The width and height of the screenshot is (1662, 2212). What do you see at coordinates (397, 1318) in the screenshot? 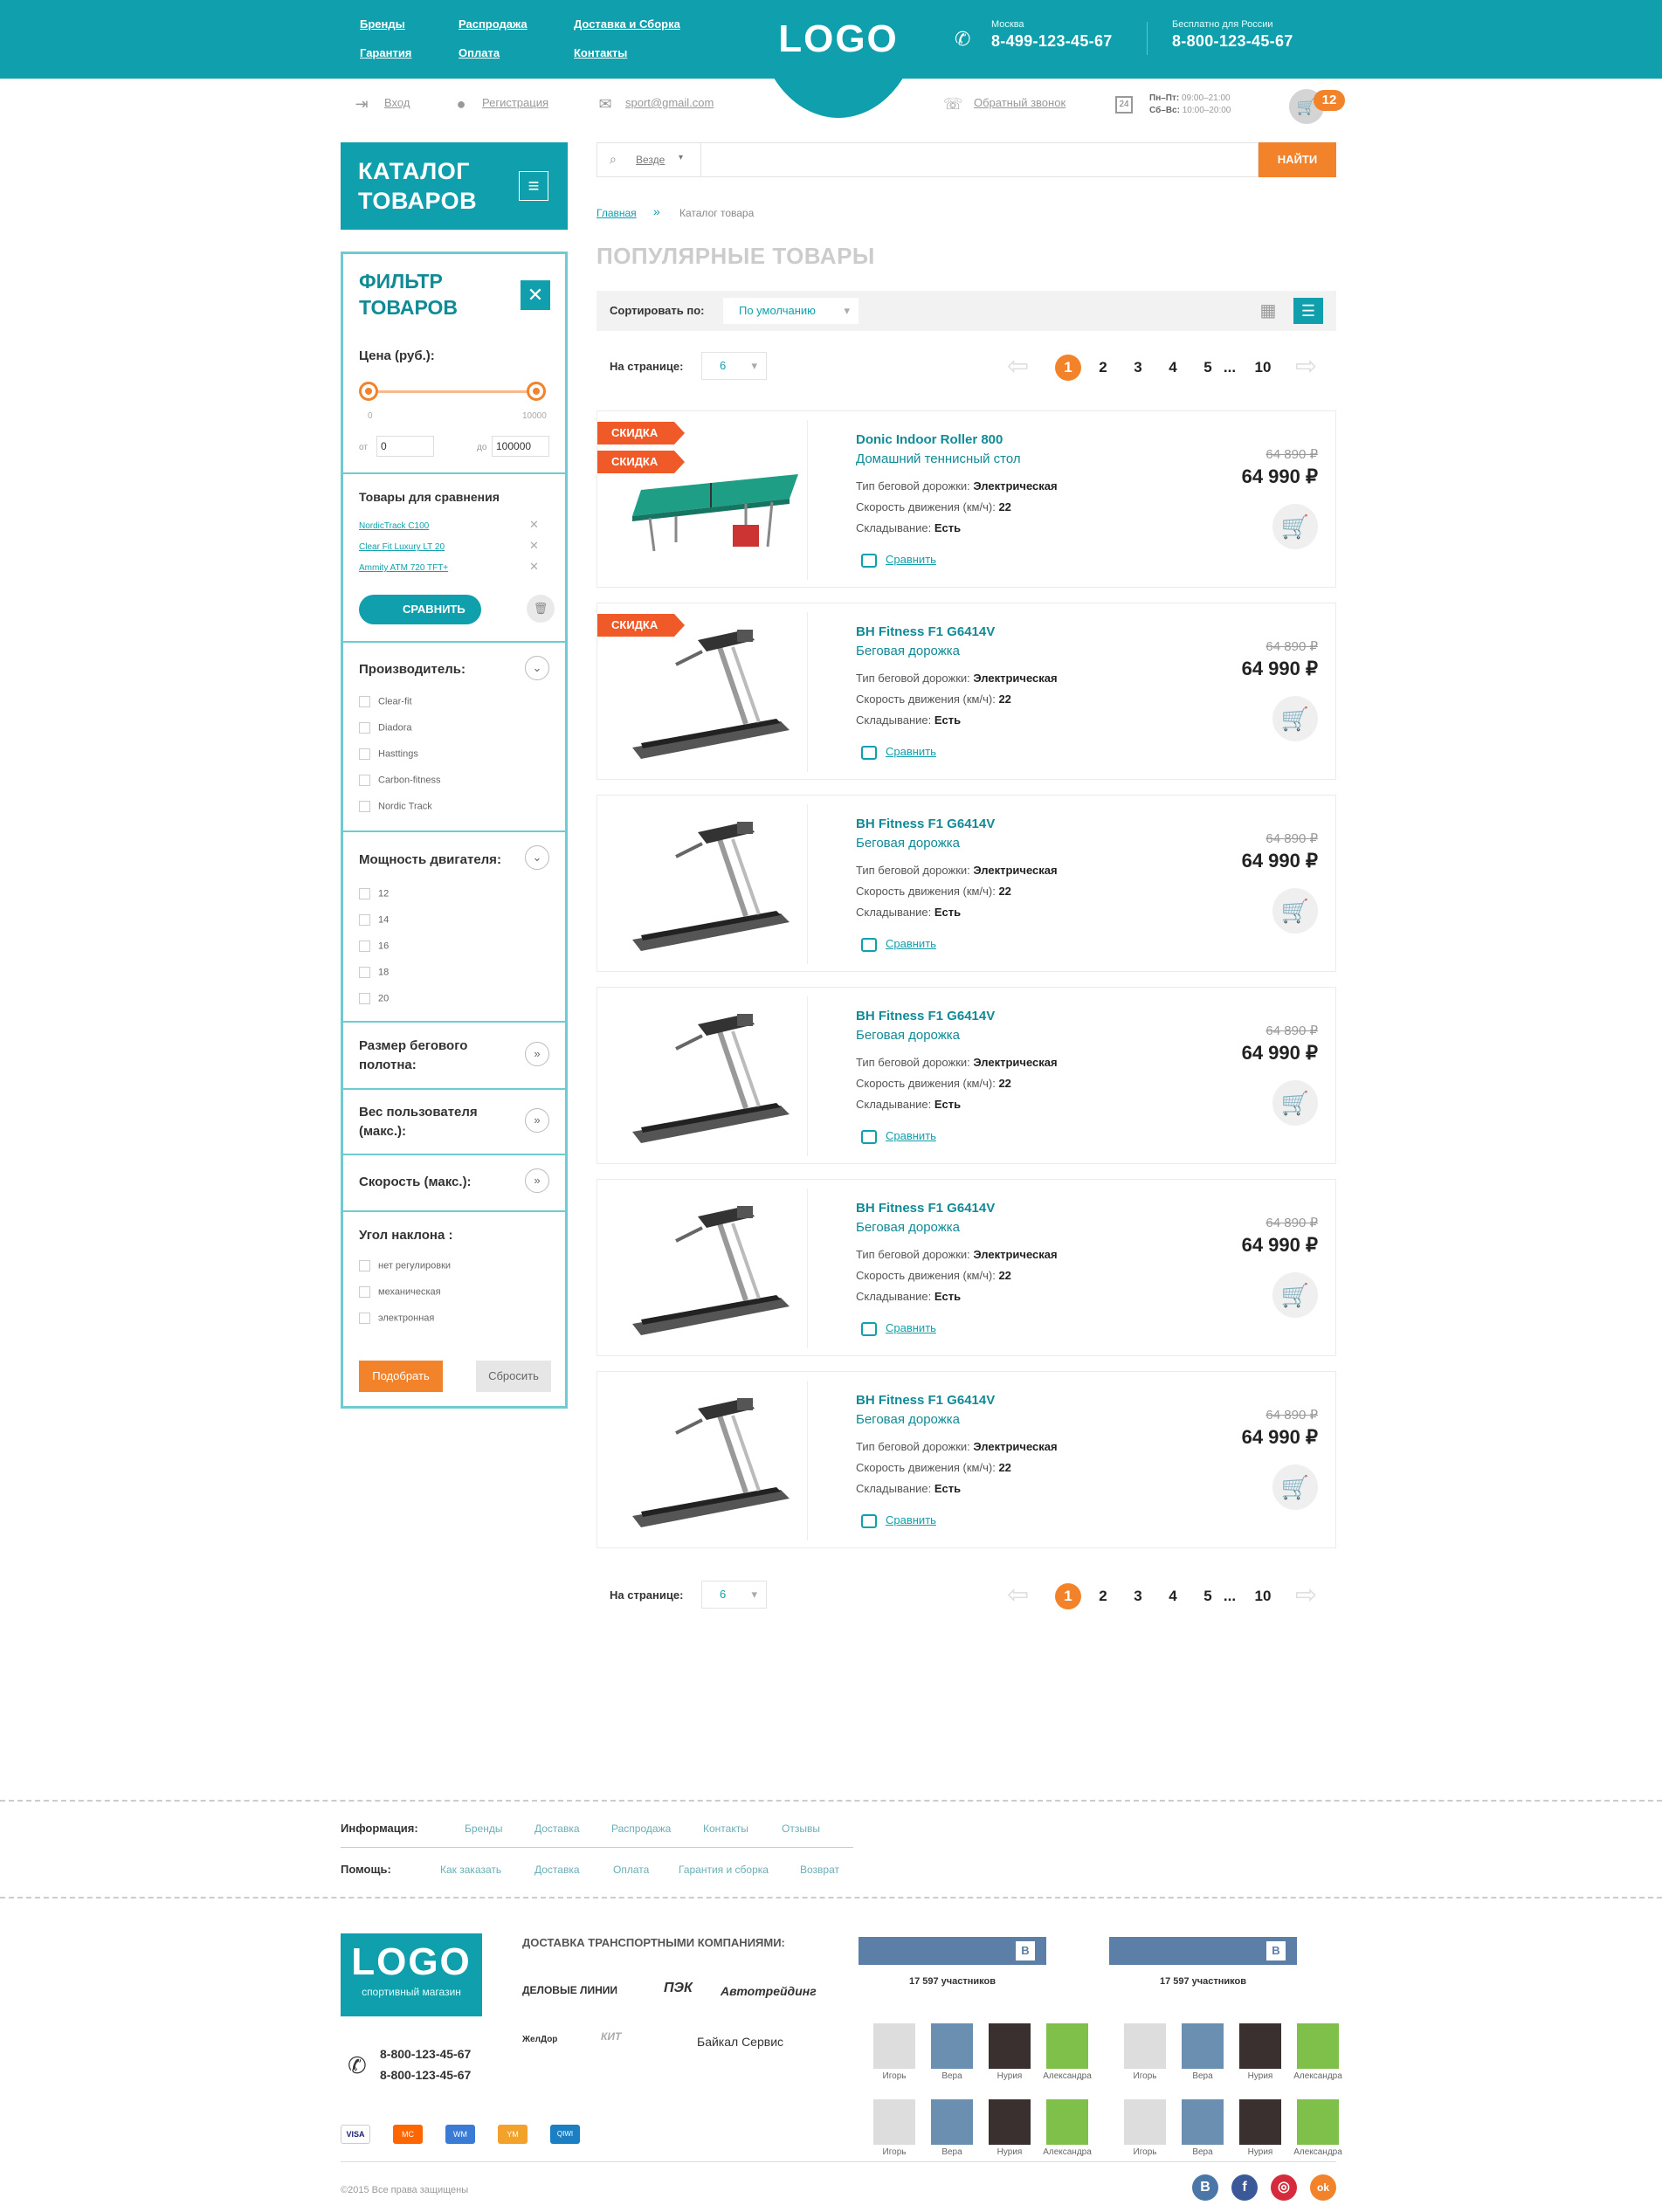
I see `checkbox-incline: электронная` at bounding box center [397, 1318].